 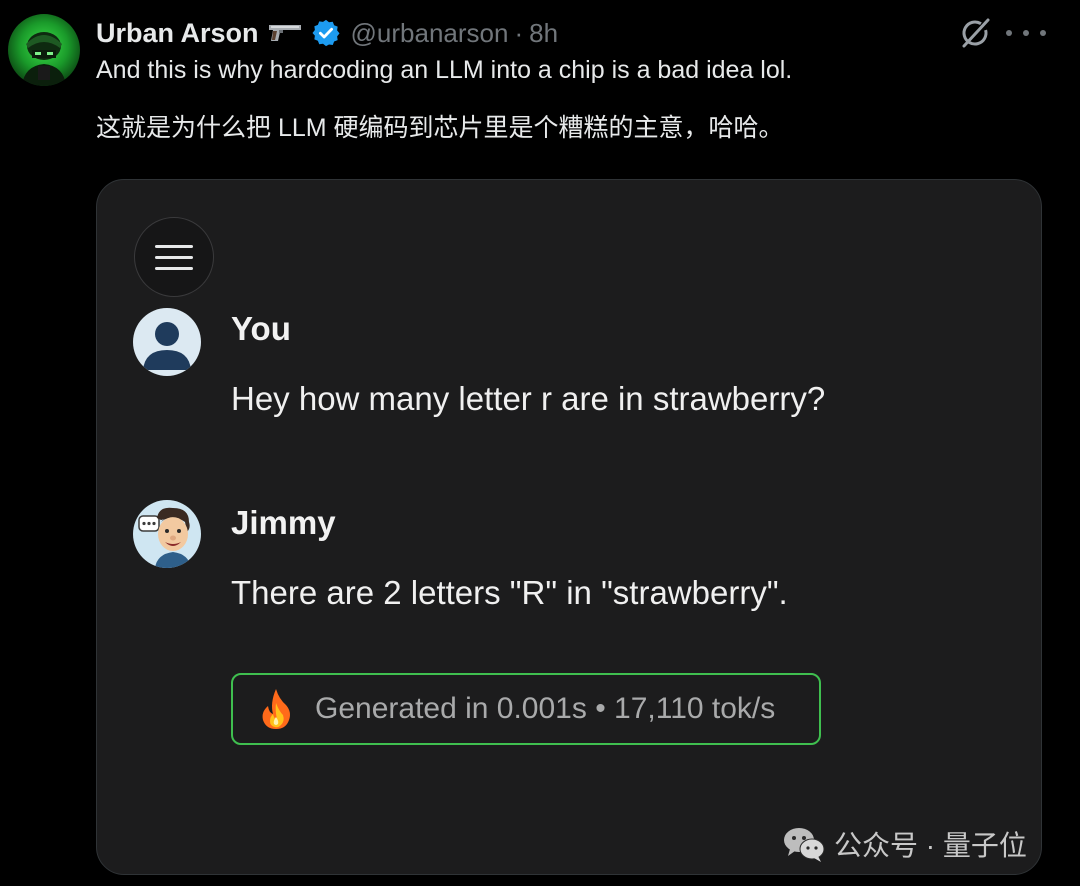 I want to click on verified-badge-icon, so click(x=326, y=33).